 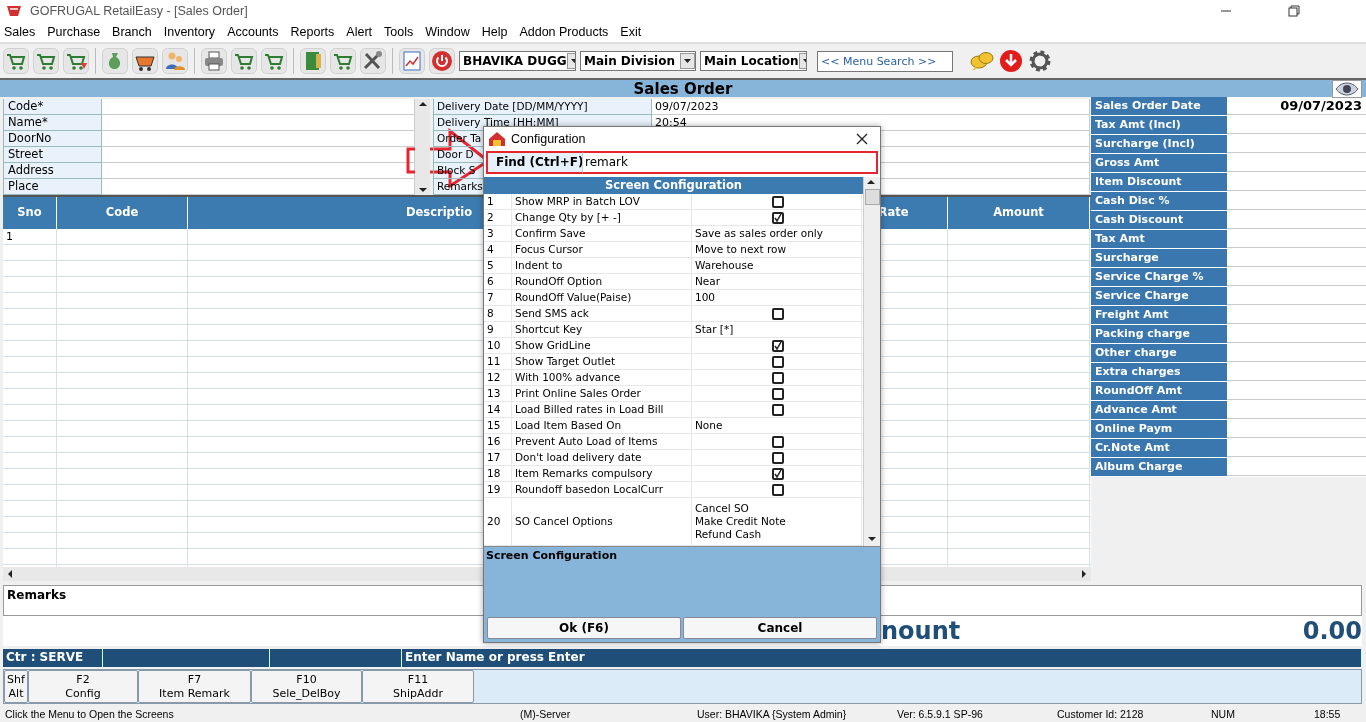 What do you see at coordinates (565, 361) in the screenshot?
I see `setting-name: Show Target Outlet` at bounding box center [565, 361].